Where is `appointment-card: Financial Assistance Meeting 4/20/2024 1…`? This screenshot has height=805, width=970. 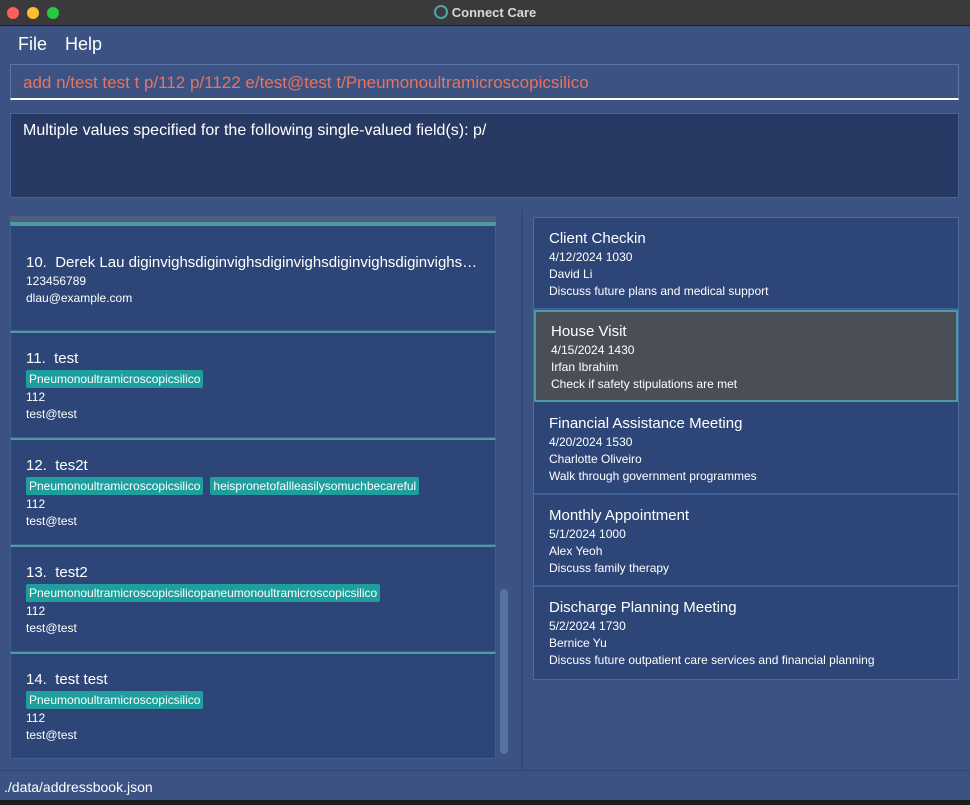 appointment-card: Financial Assistance Meeting 4/20/2024 1… is located at coordinates (746, 449).